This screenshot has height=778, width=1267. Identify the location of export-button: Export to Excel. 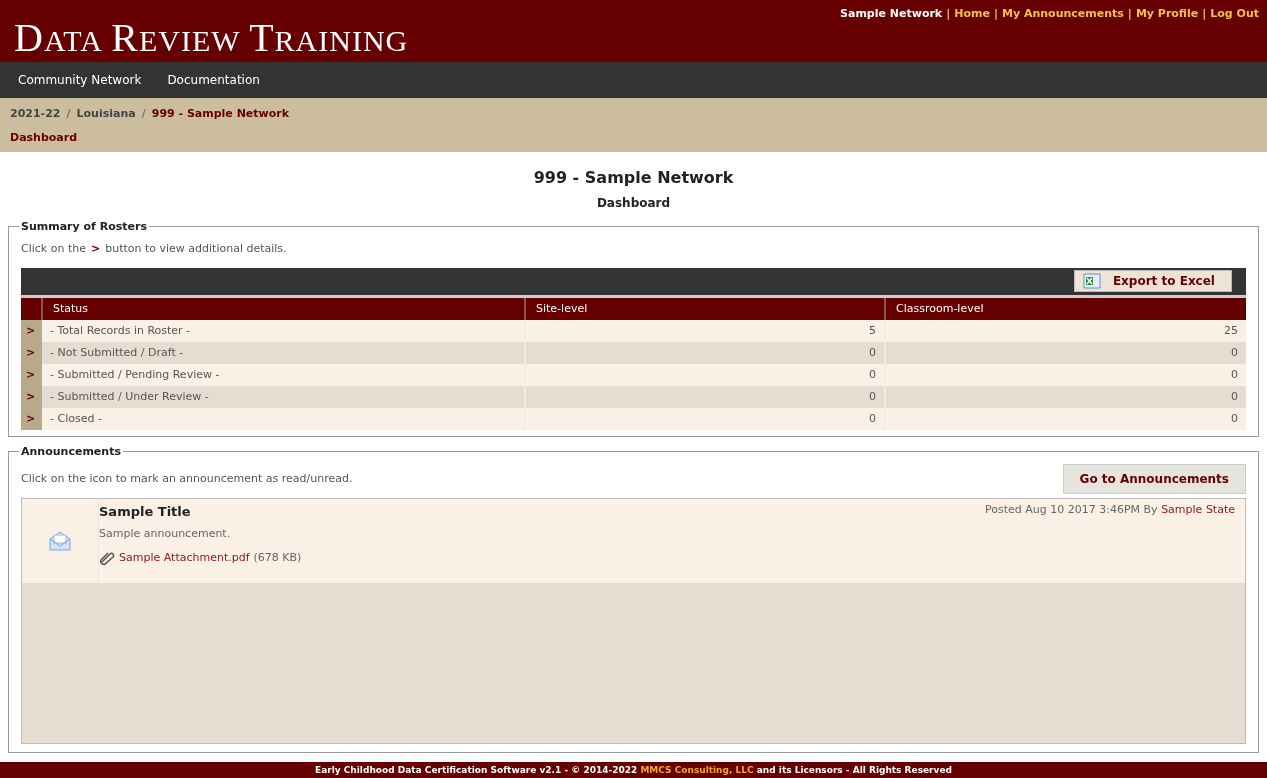
(1152, 281).